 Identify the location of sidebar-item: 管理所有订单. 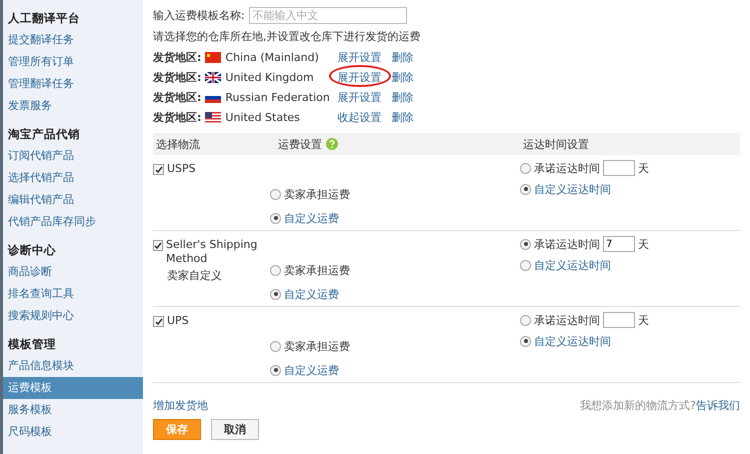
(73, 62).